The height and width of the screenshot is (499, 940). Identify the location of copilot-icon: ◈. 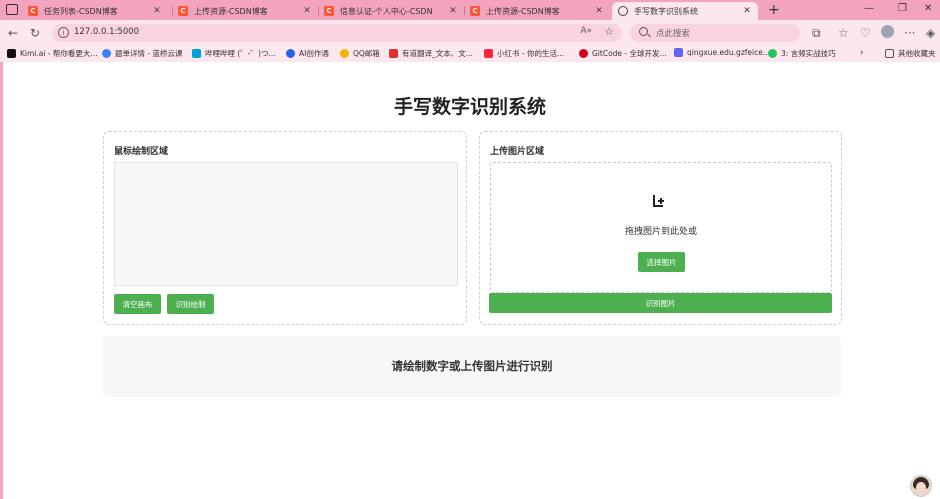
(930, 33).